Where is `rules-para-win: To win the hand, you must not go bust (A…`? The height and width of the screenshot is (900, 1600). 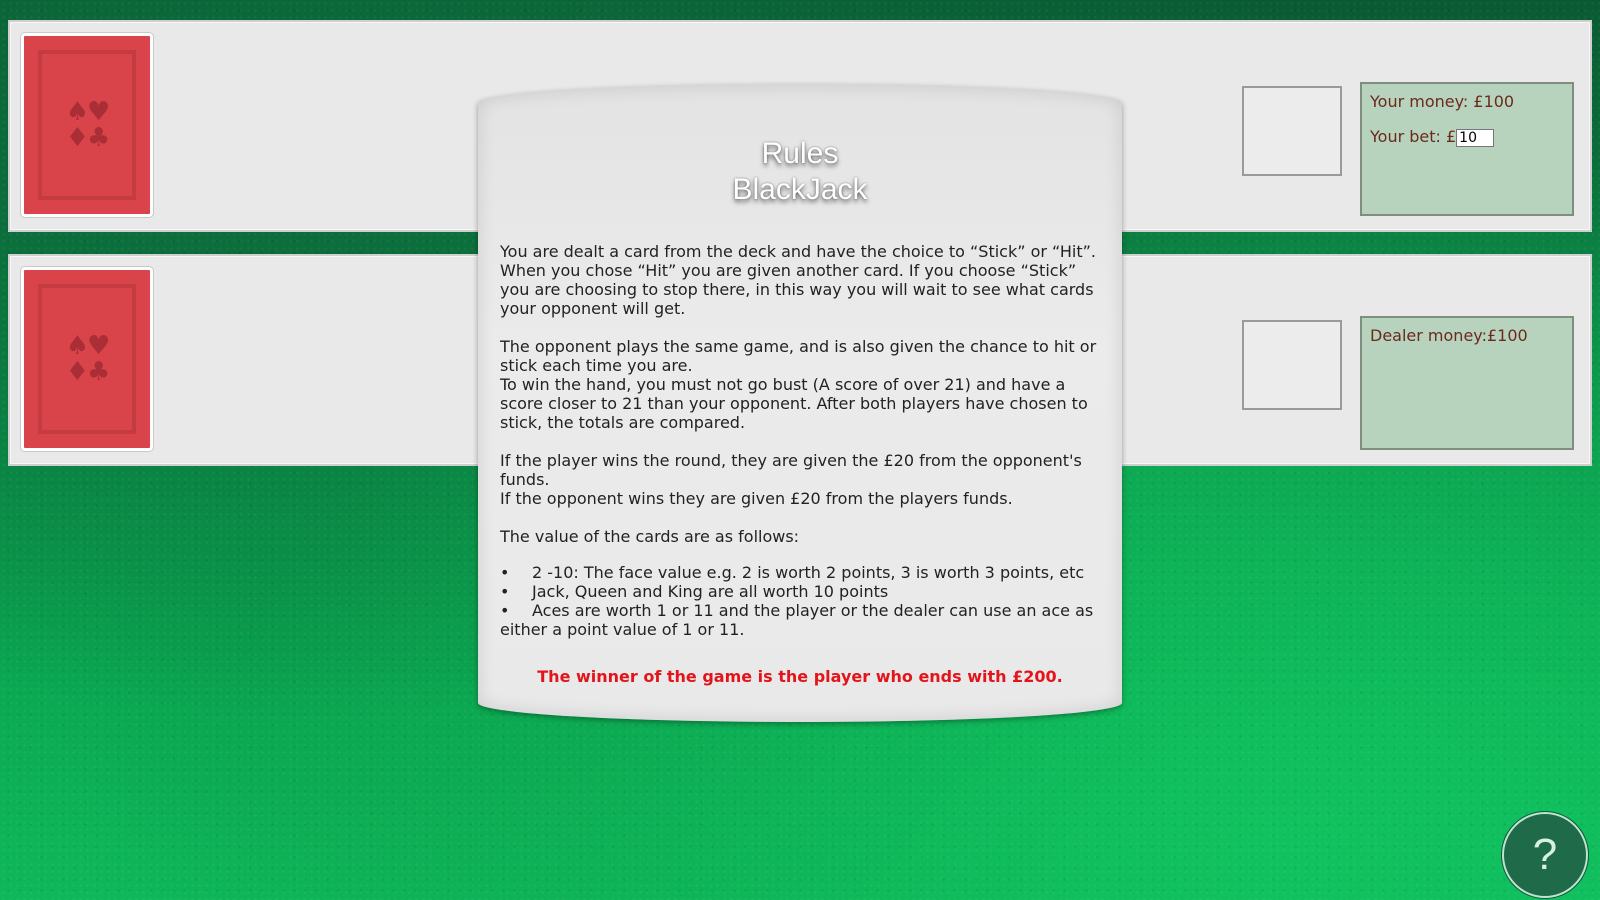 rules-para-win: To win the hand, you must not go bust (A… is located at coordinates (794, 403).